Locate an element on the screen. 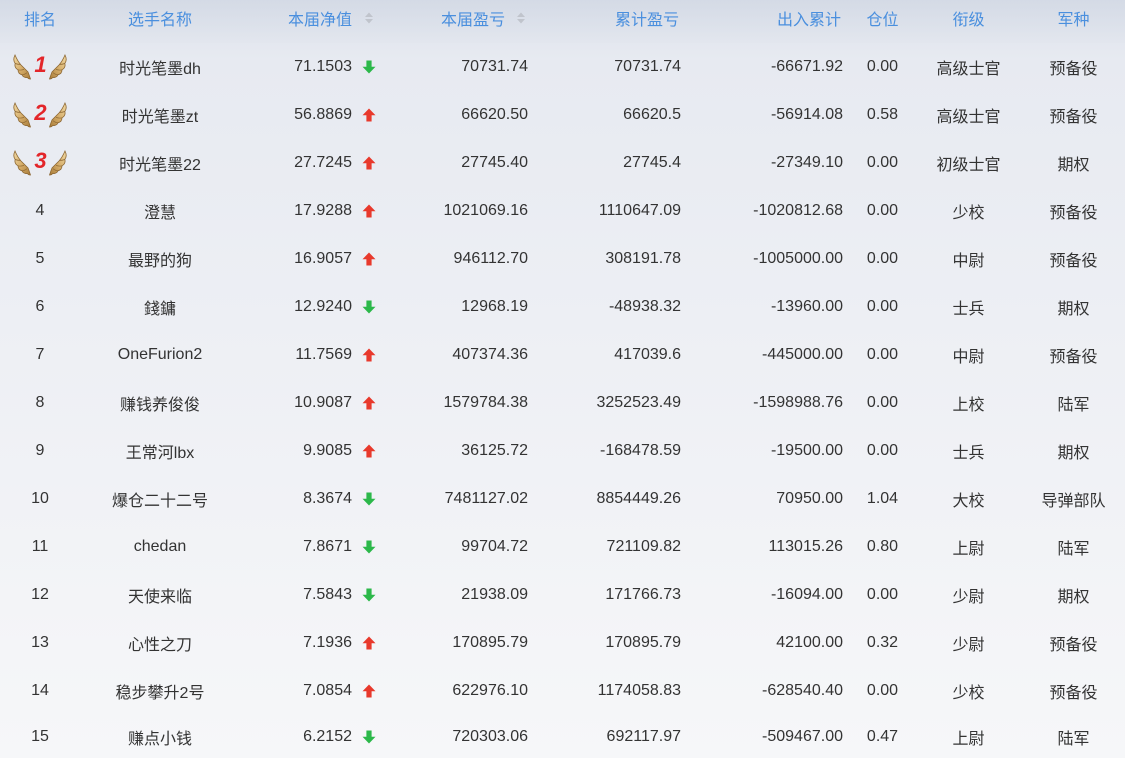 Image resolution: width=1125 pixels, height=758 pixels. cumulative-in-out-cell: 113015.26 is located at coordinates (770, 547).